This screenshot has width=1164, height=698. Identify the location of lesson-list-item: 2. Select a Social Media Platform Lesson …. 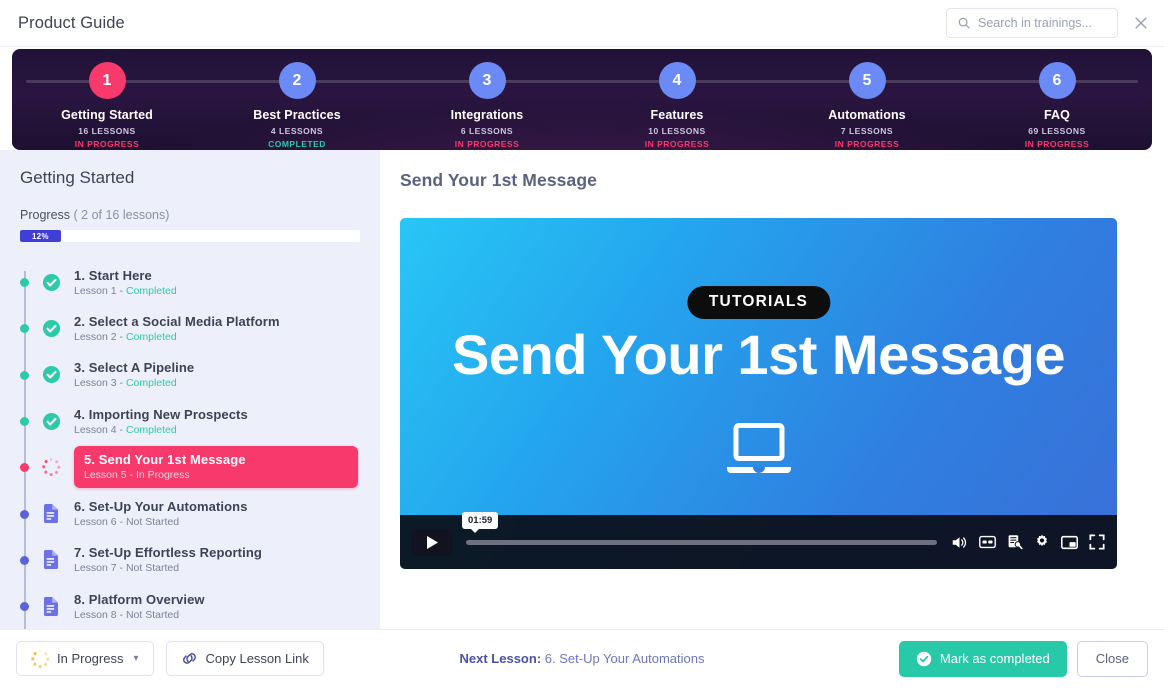
(190, 328).